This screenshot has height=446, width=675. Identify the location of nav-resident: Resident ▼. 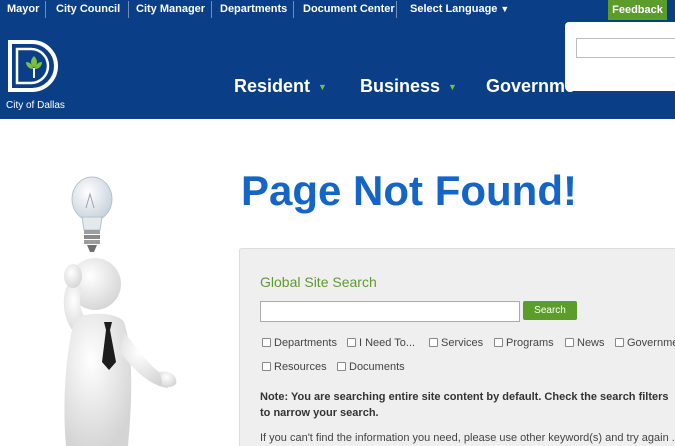
(280, 86).